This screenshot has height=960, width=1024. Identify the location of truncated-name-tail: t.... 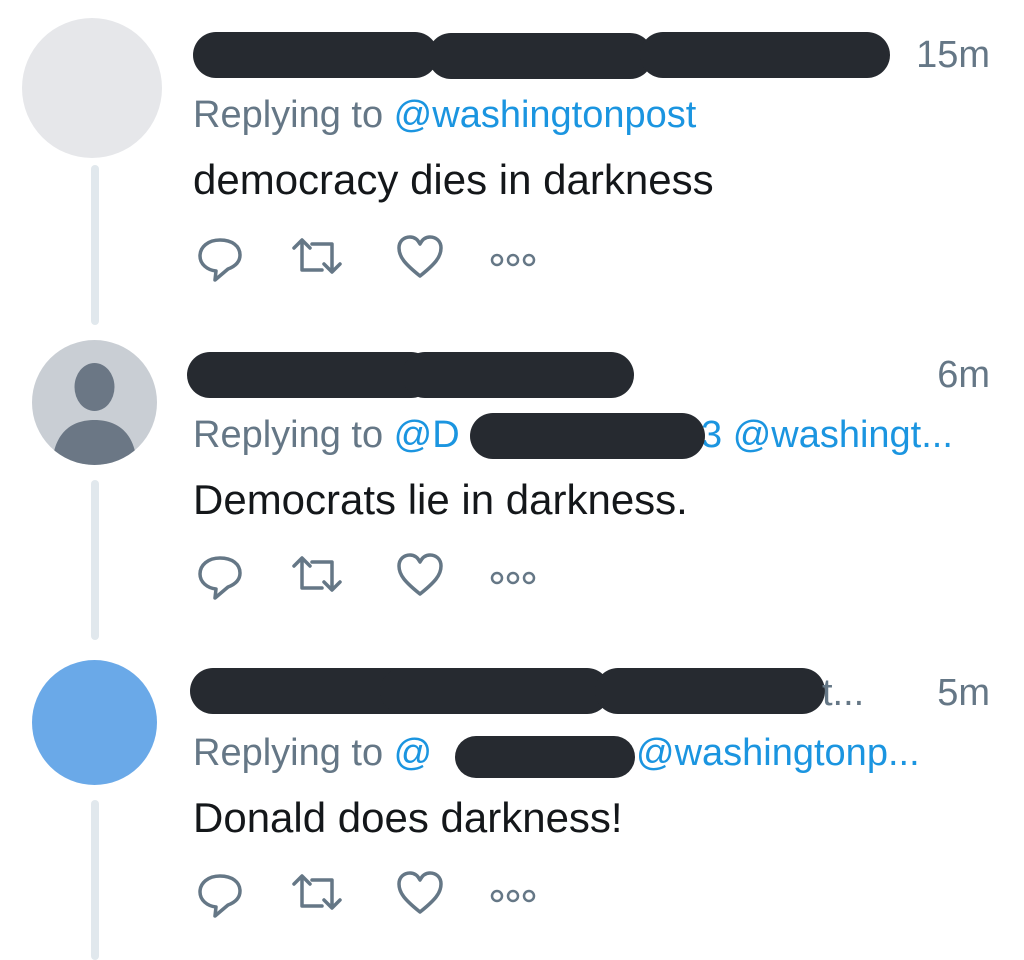
(843, 693).